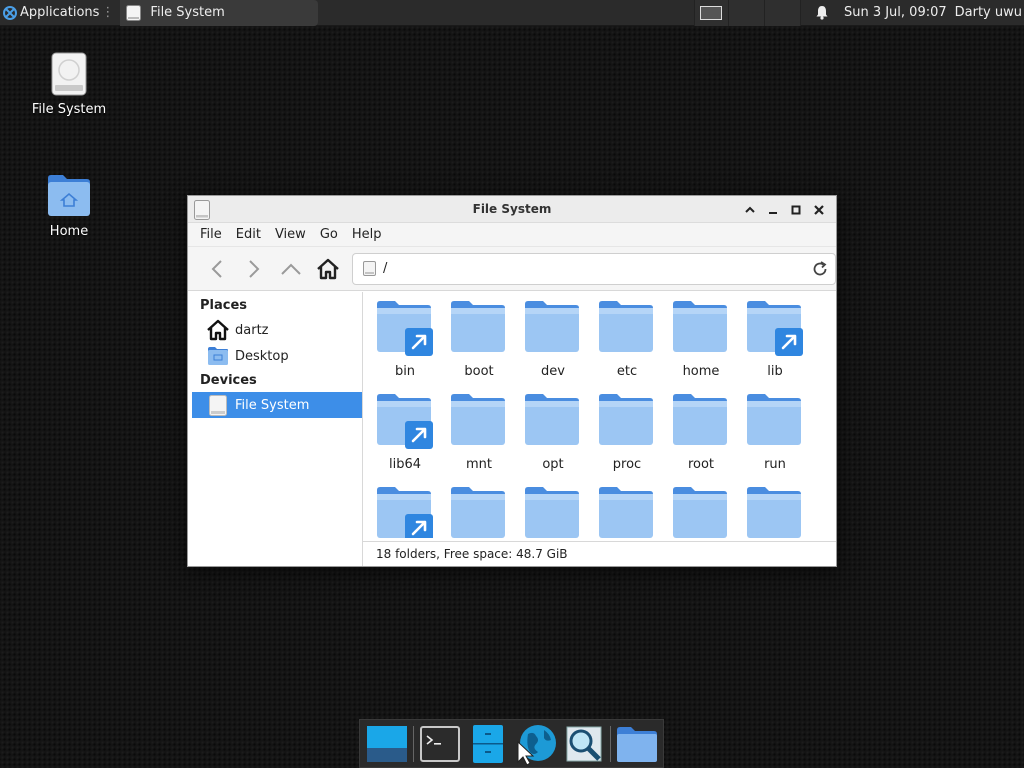  I want to click on dock-web-browser, so click(536, 744).